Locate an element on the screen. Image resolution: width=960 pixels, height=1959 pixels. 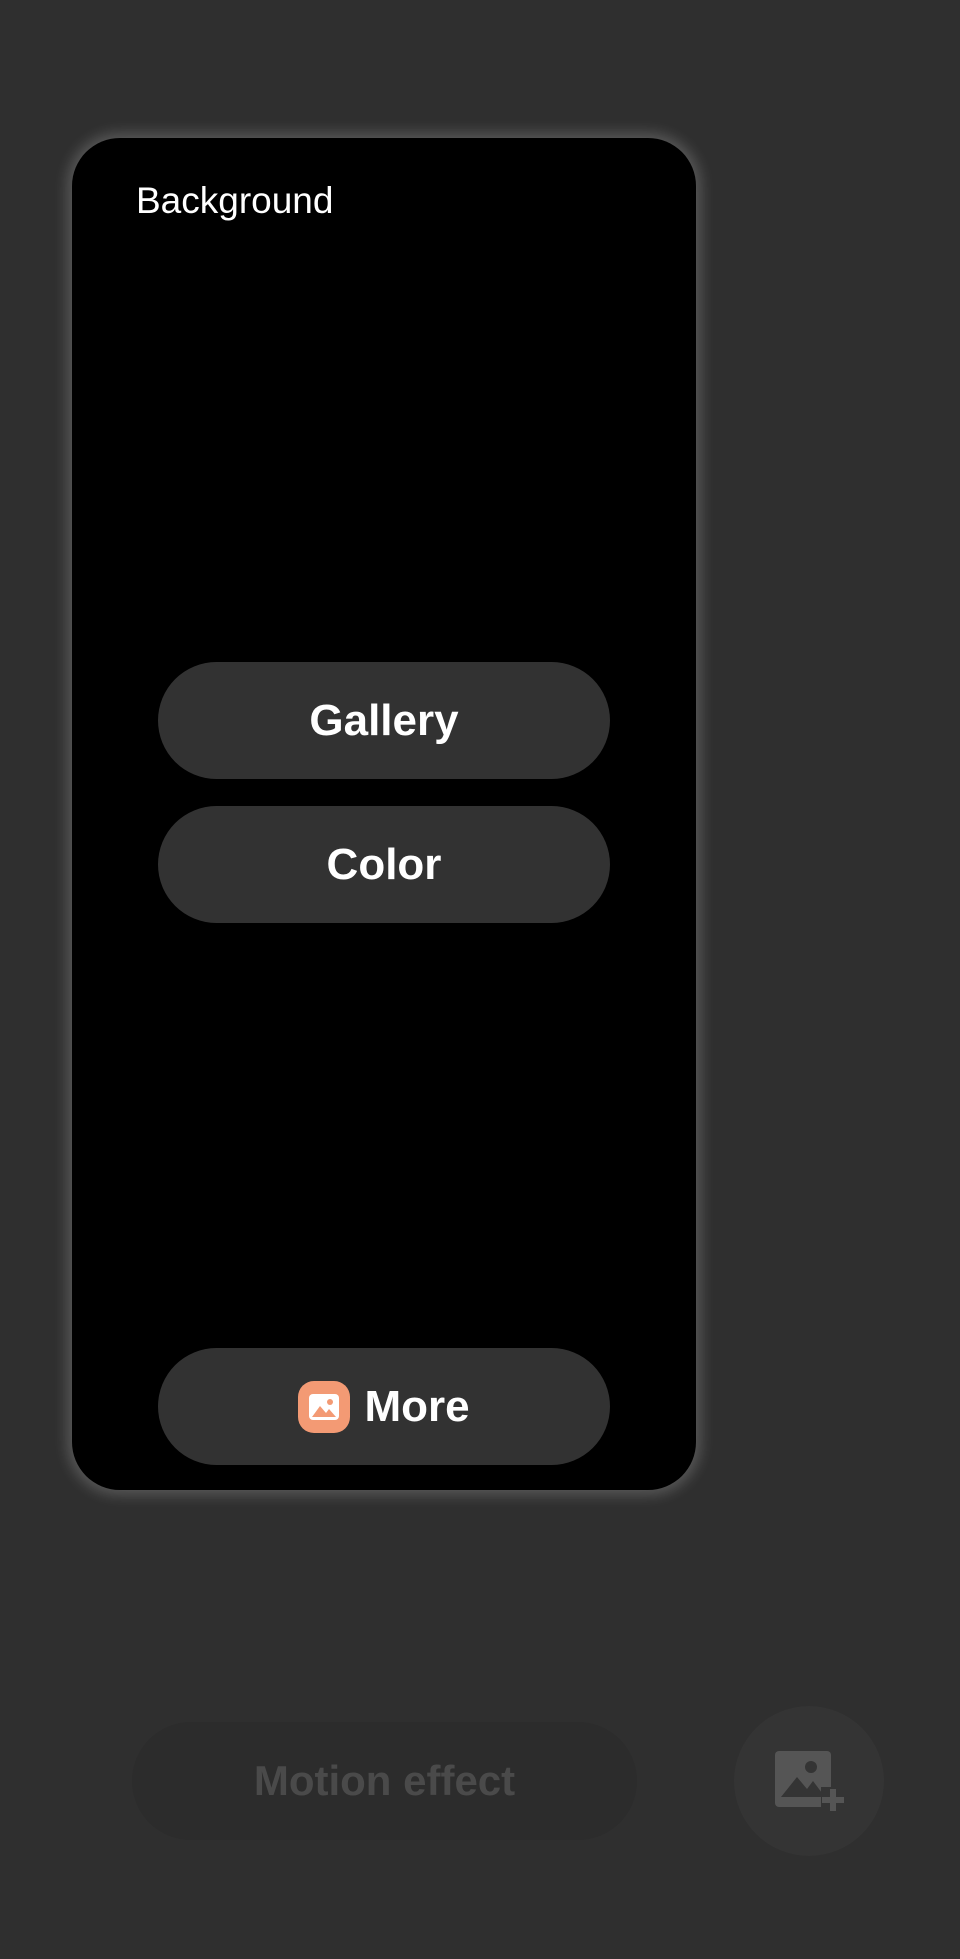
motion-effect-button: Motion effect is located at coordinates (384, 1781).